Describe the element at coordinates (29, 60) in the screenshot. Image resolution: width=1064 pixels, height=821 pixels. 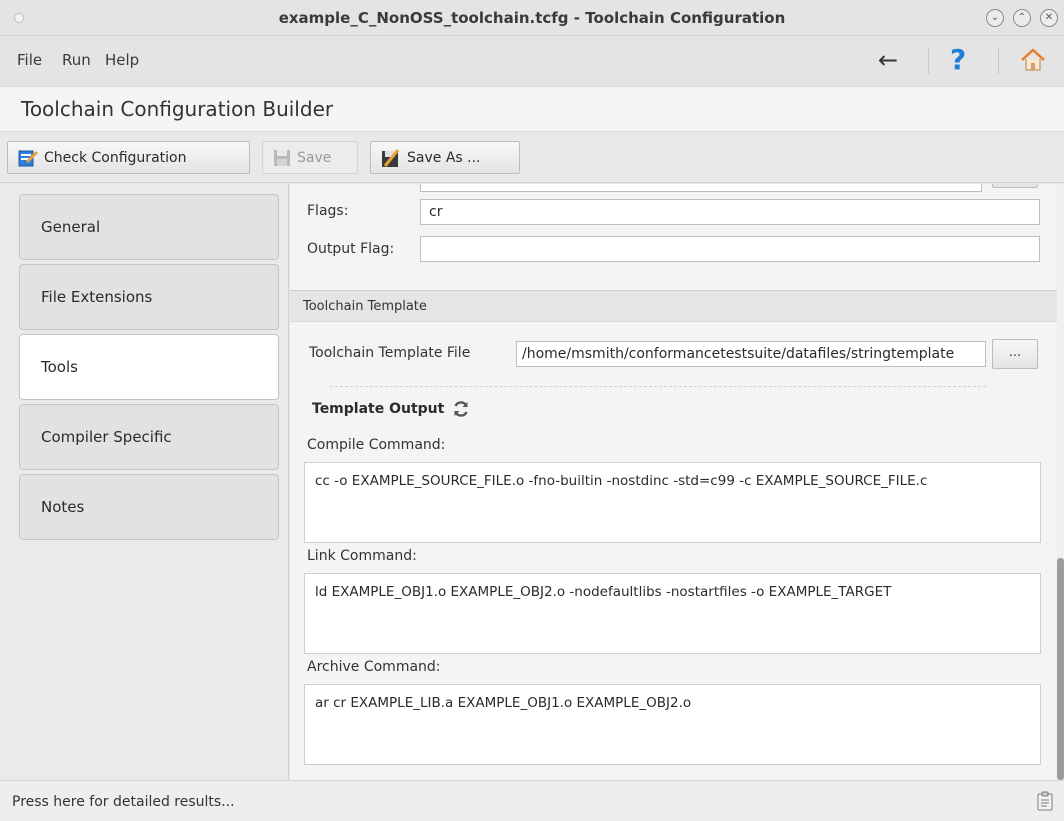
I see `menu-file: File` at that location.